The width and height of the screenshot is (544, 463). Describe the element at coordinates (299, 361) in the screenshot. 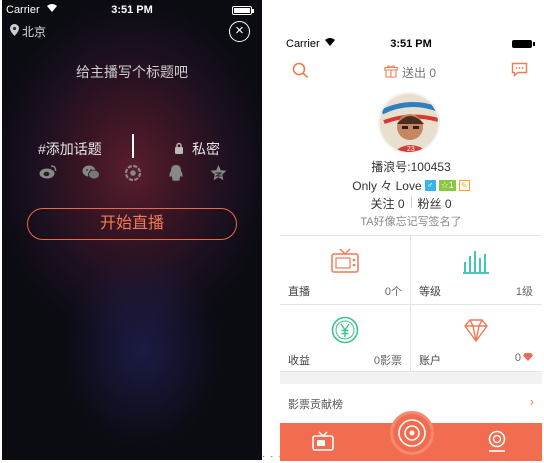

I see `stat-label: 收益` at that location.